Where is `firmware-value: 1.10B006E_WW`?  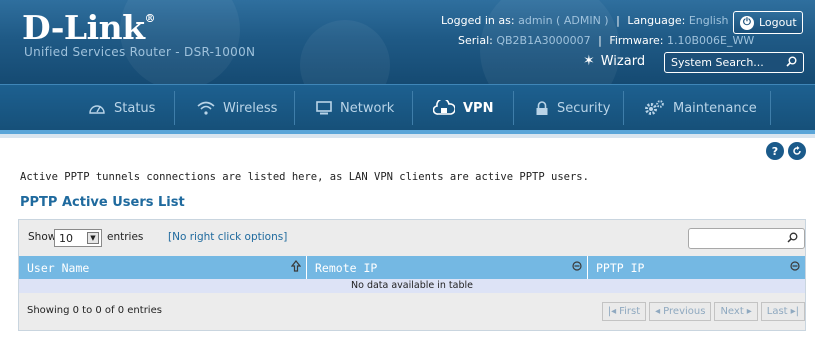 firmware-value: 1.10B006E_WW is located at coordinates (710, 40).